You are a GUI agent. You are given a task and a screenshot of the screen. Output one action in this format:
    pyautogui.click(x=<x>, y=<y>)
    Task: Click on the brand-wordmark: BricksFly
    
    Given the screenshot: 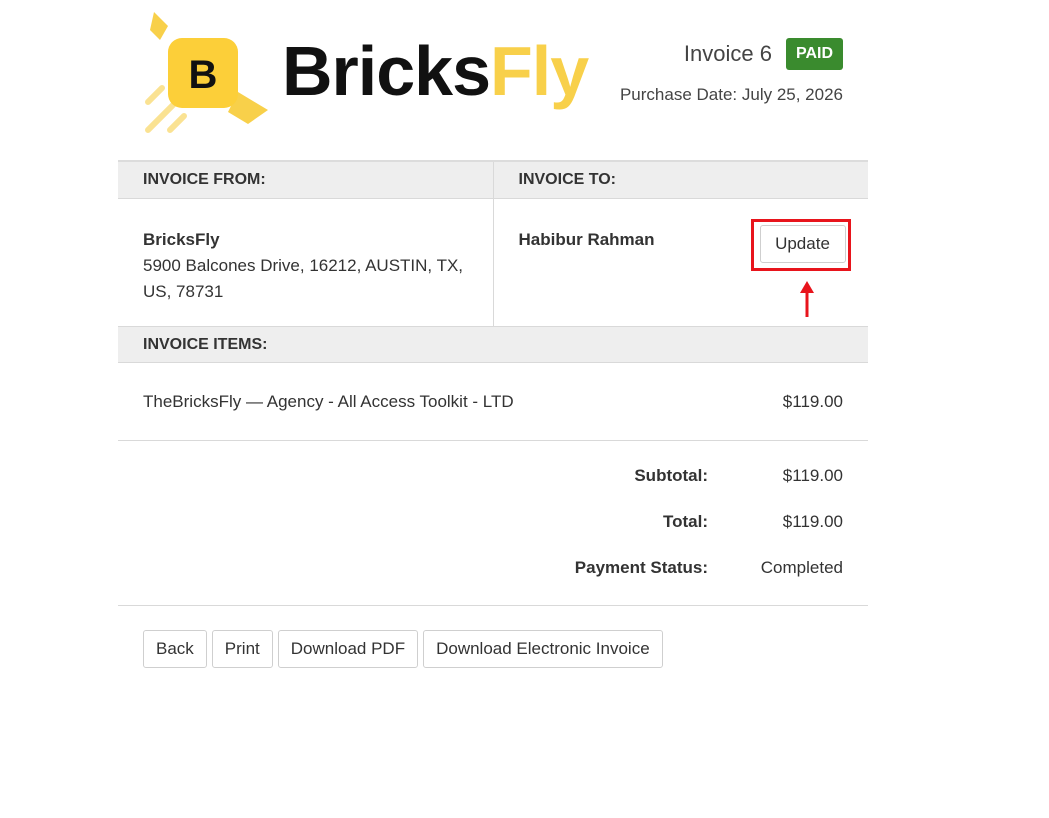 What is the action you would take?
    pyautogui.click(x=435, y=71)
    